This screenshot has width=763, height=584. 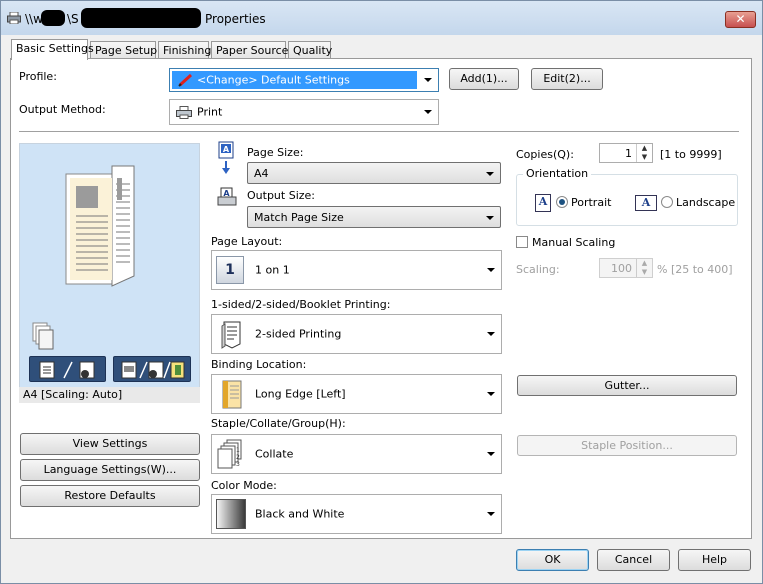 I want to click on cancel-button: Cancel, so click(x=633, y=560).